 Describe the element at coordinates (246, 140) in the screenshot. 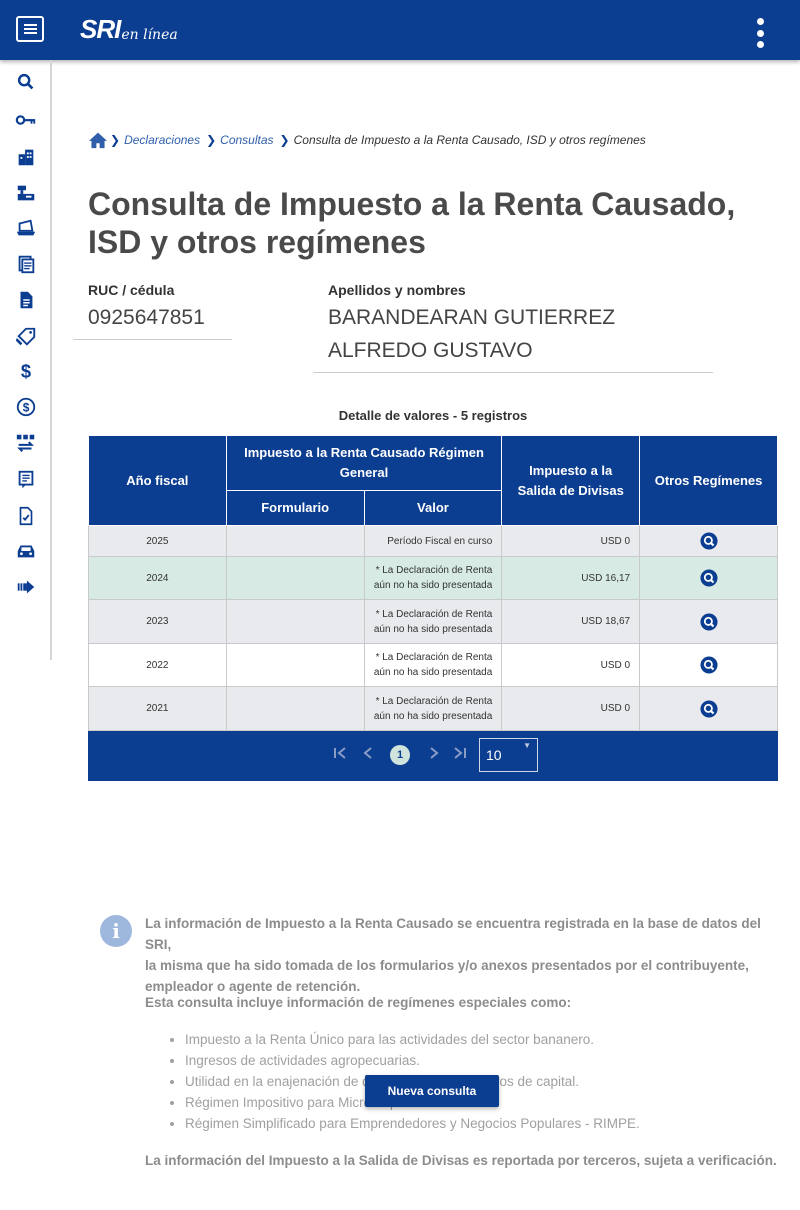

I see `breadcrumb-consultas: Consultas` at that location.